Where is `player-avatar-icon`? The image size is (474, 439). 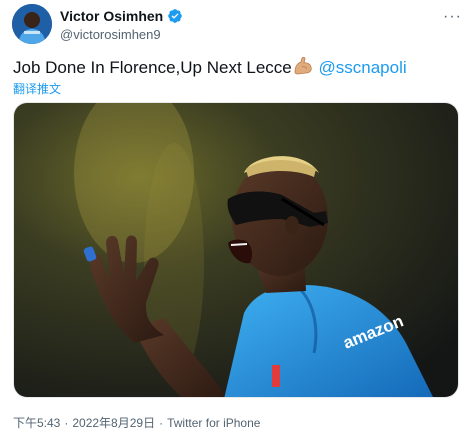
player-avatar-icon is located at coordinates (32, 24).